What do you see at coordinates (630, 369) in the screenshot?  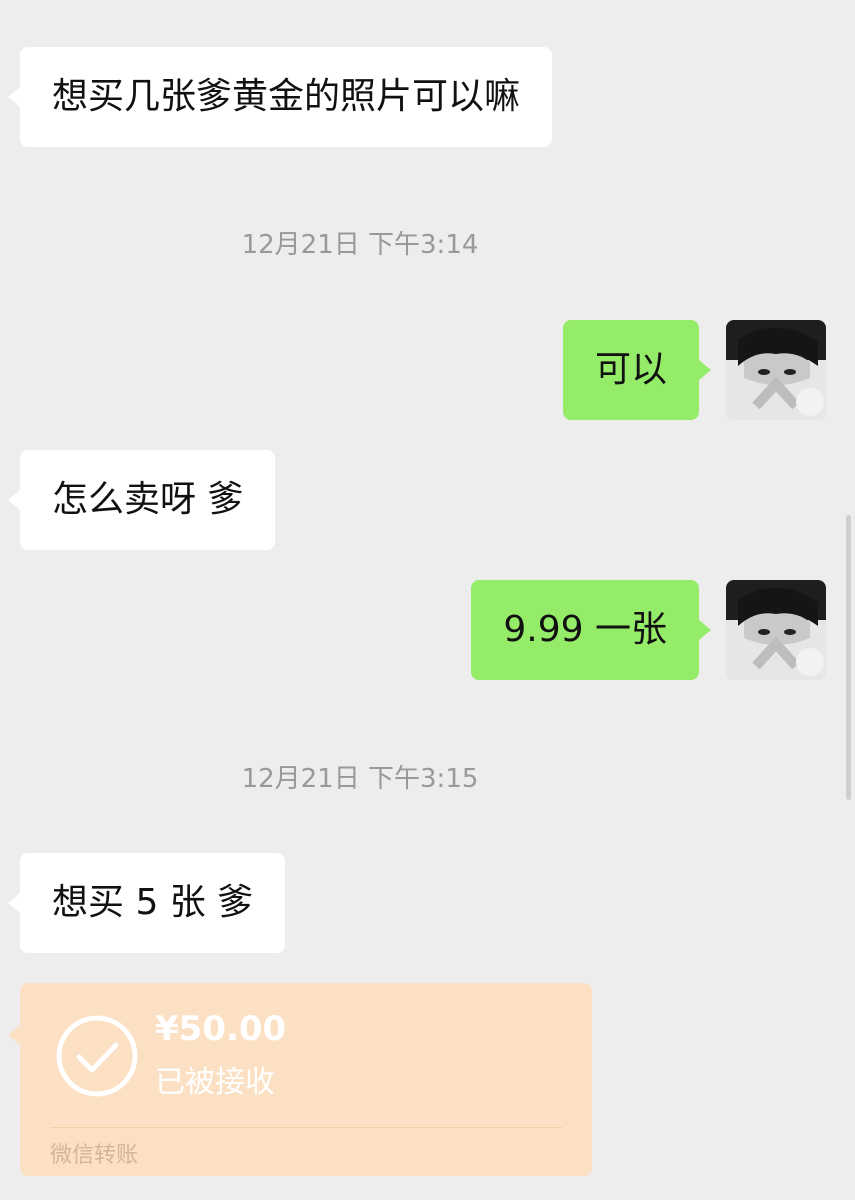 I see `message-text: 可以` at bounding box center [630, 369].